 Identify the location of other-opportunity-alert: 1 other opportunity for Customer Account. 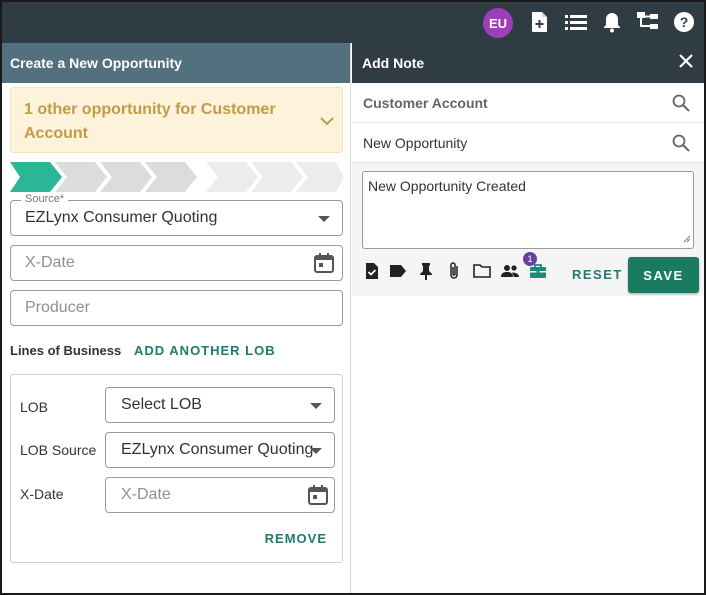
(176, 120).